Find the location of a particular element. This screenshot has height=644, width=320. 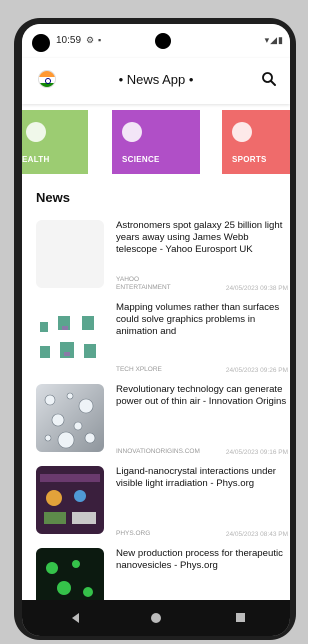

settings-icon: ⚙ is located at coordinates (90, 40).